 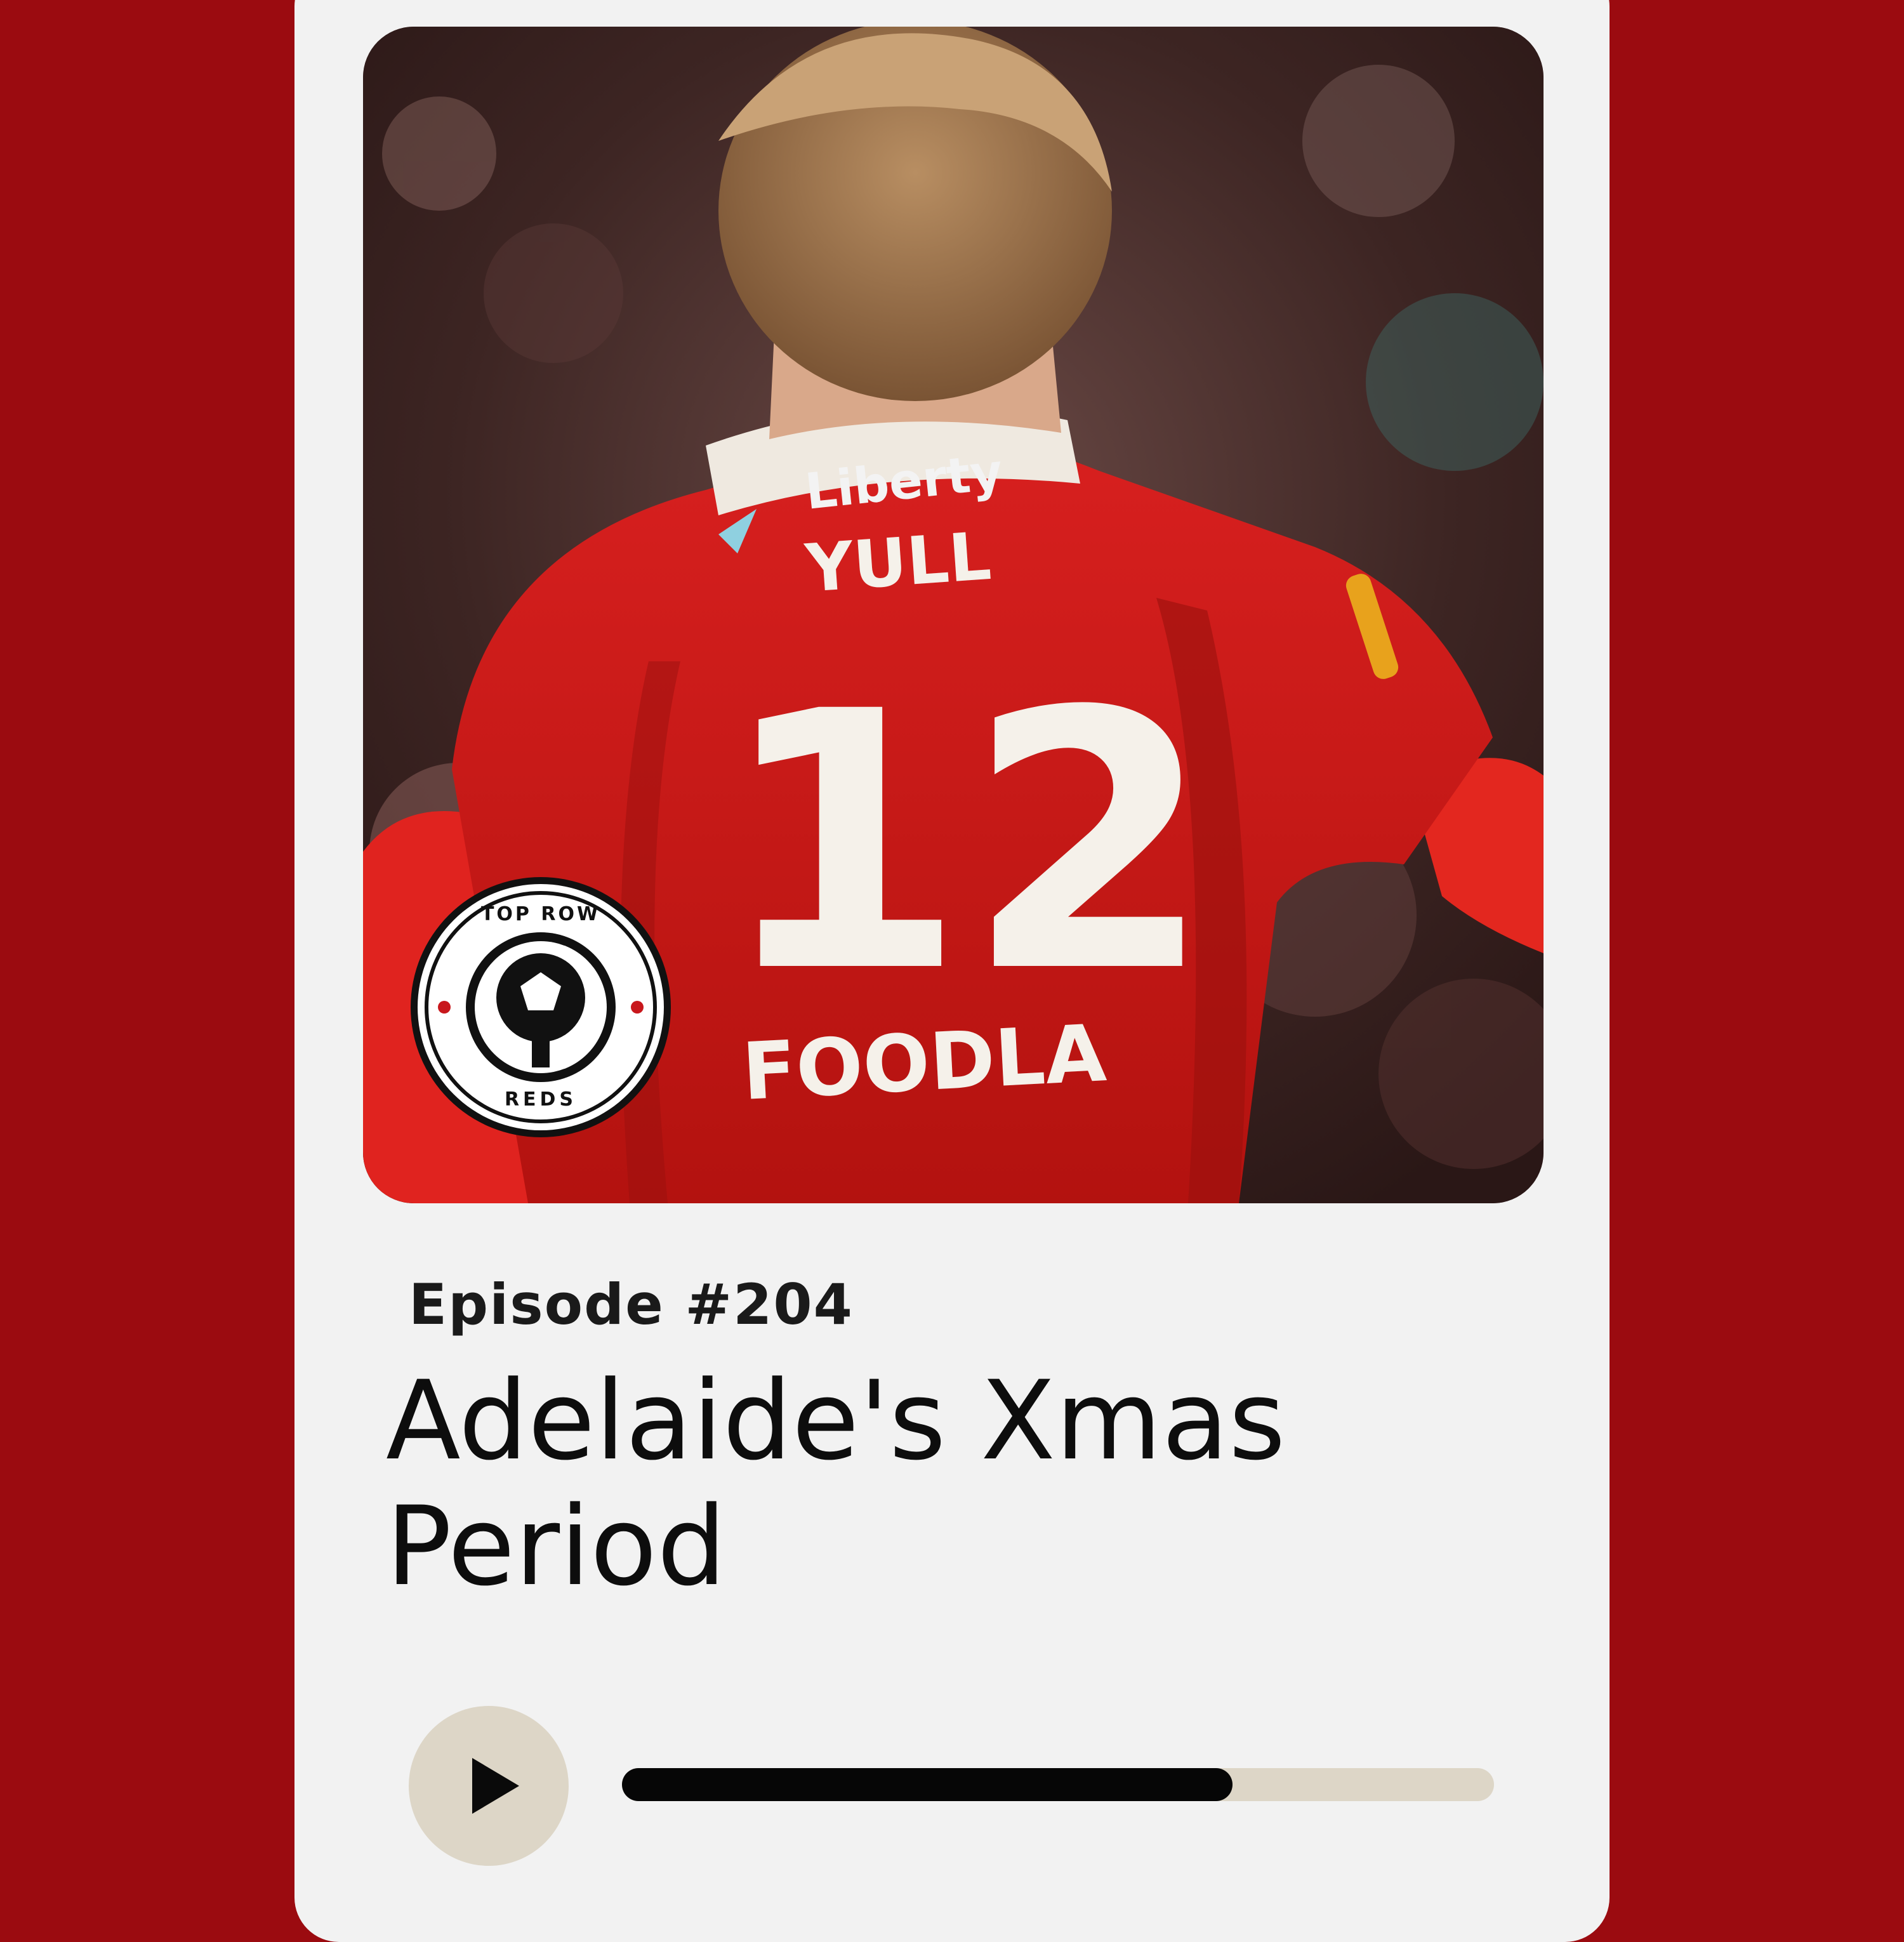 What do you see at coordinates (541, 1099) in the screenshot?
I see `logo-bottom-text: REDS` at bounding box center [541, 1099].